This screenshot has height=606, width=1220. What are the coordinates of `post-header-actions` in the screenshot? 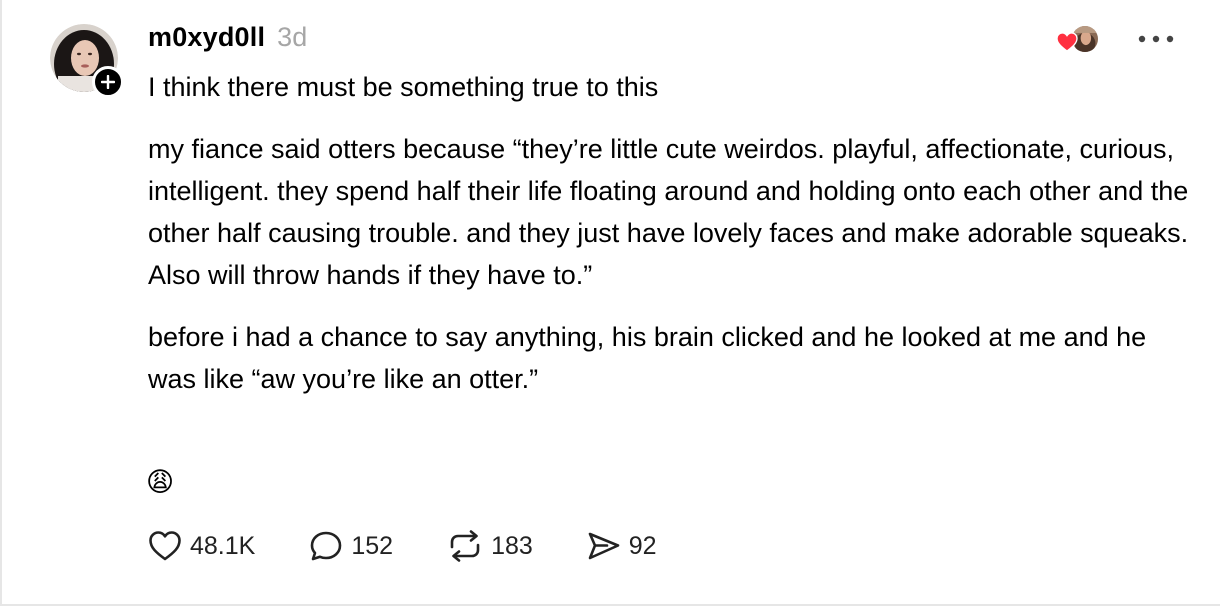 It's located at (1116, 39).